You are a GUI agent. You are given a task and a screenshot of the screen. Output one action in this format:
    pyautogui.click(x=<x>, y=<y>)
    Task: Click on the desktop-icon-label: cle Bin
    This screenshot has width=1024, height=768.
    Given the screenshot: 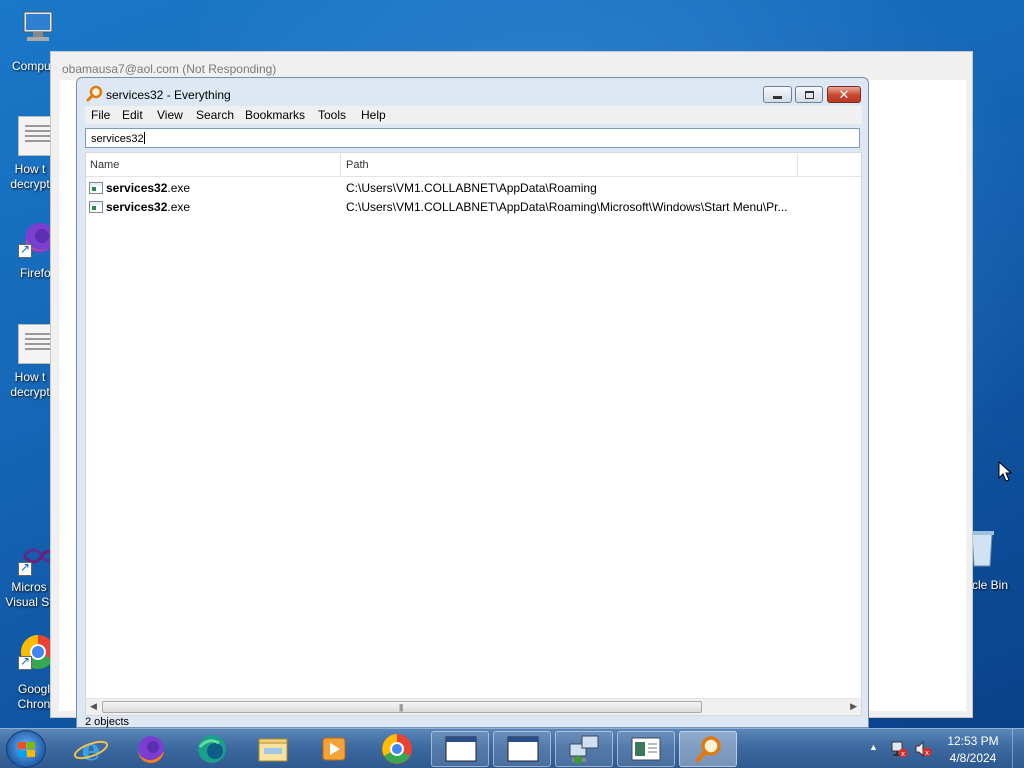 What is the action you would take?
    pyautogui.click(x=990, y=585)
    